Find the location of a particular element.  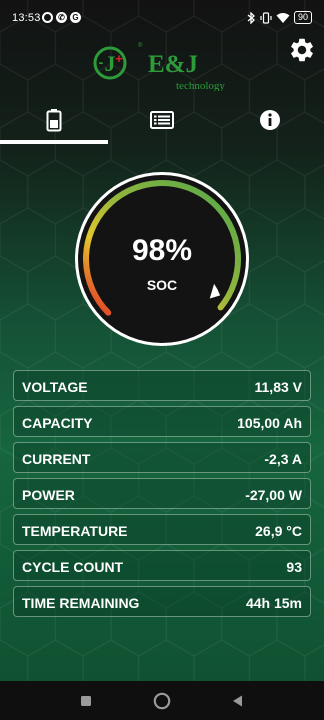

metric-row-current: CURRENT -2,3 A is located at coordinates (162, 457).